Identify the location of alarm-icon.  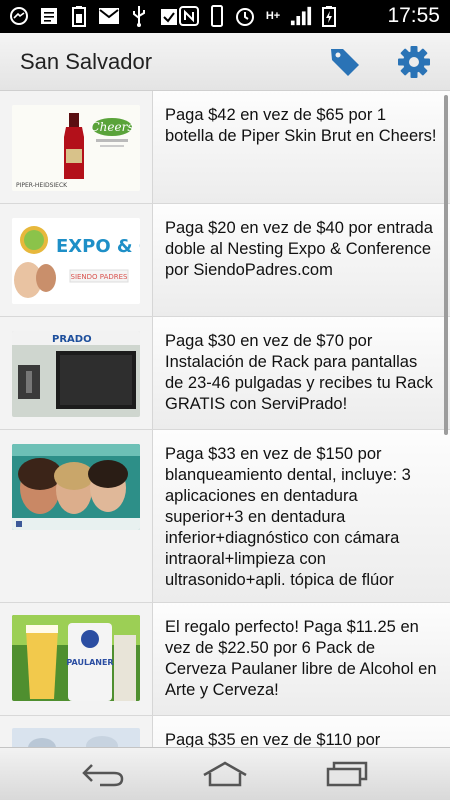
(245, 16).